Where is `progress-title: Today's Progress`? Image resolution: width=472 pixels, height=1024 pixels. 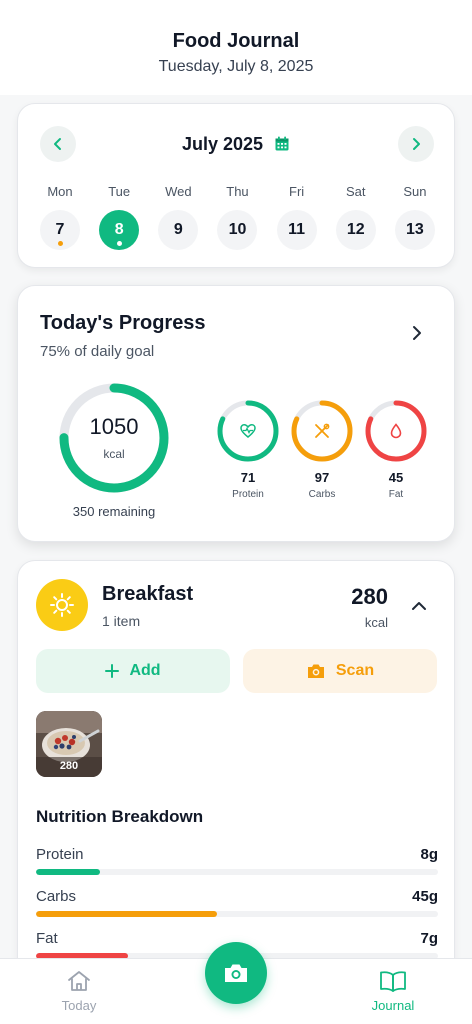
progress-title: Today's Progress is located at coordinates (123, 323).